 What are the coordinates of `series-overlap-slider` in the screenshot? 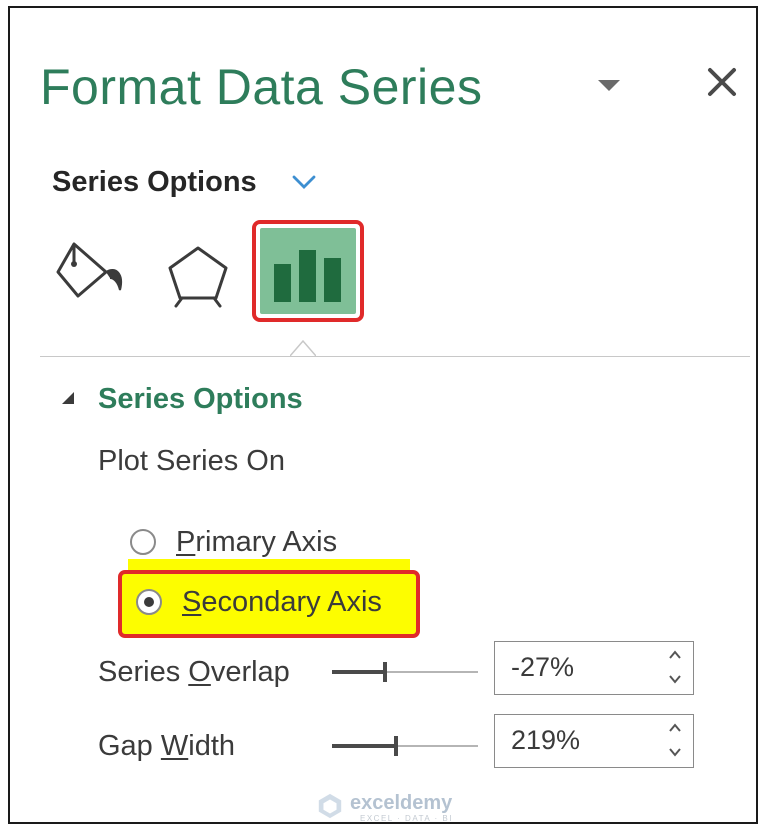 It's located at (405, 672).